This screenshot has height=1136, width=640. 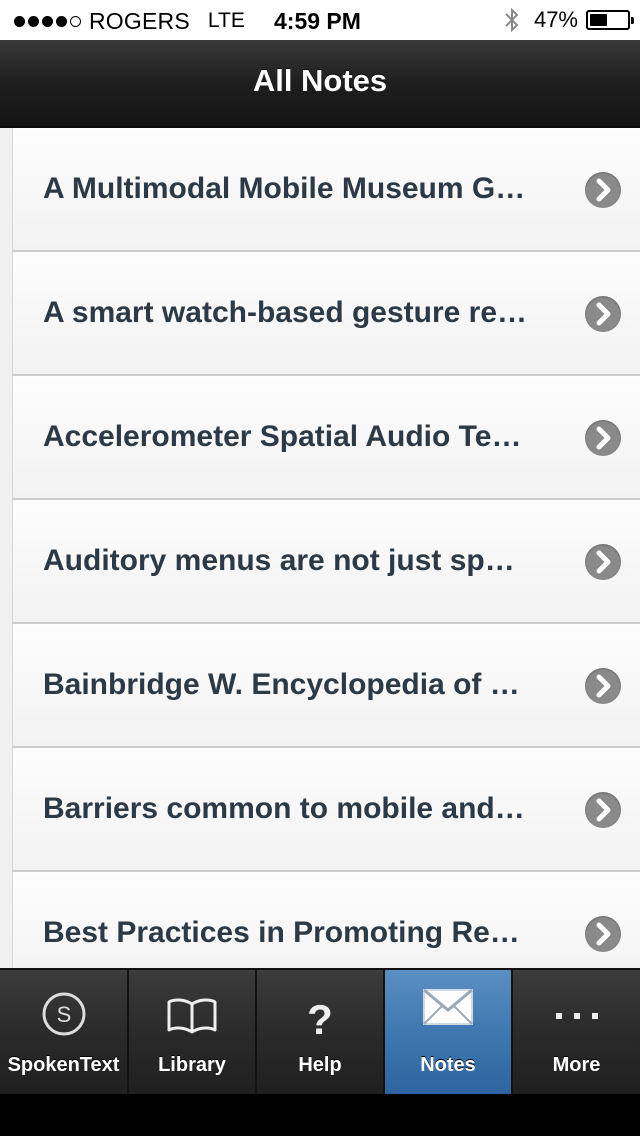 I want to click on tab-label: Notes, so click(x=448, y=1065).